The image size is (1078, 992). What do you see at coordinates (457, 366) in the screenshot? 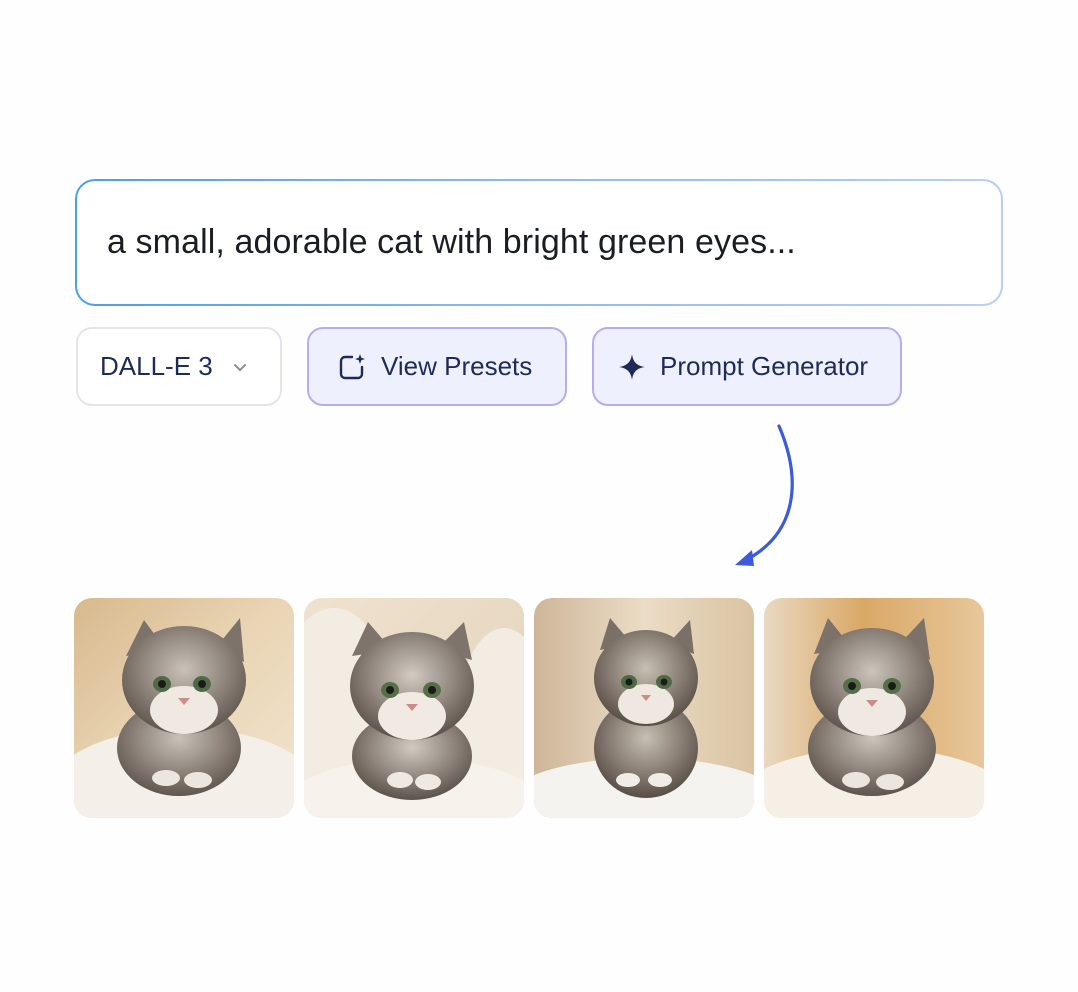
I see `view-presets-label: View Presets` at bounding box center [457, 366].